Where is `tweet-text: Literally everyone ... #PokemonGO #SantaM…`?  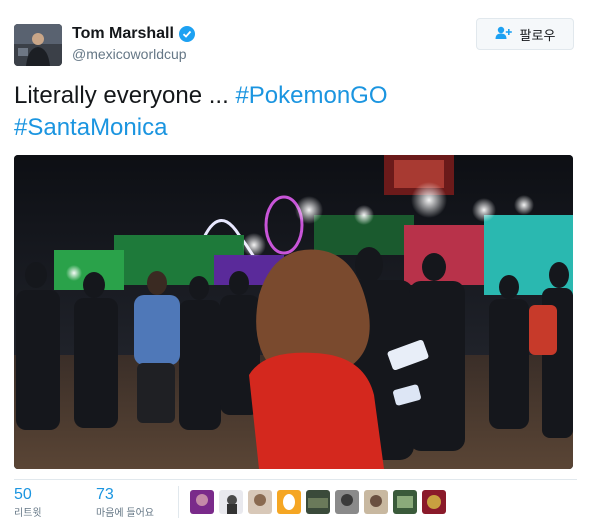
tweet-text: Literally everyone ... #PokemonGO #SantaM… is located at coordinates (294, 112).